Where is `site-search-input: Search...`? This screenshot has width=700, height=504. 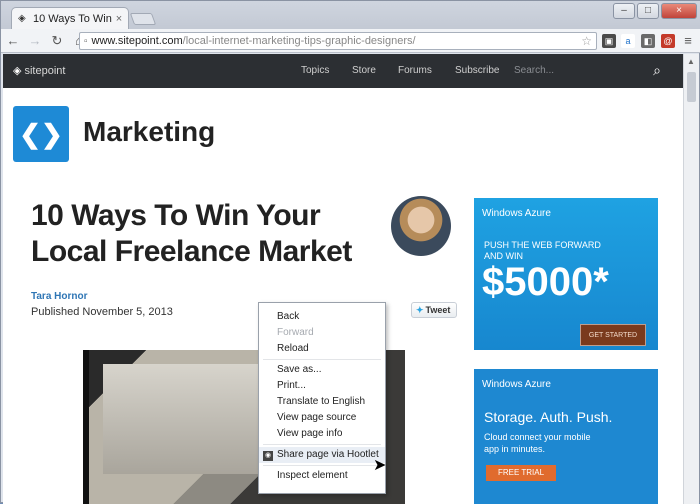
site-search-input: Search... is located at coordinates (575, 71).